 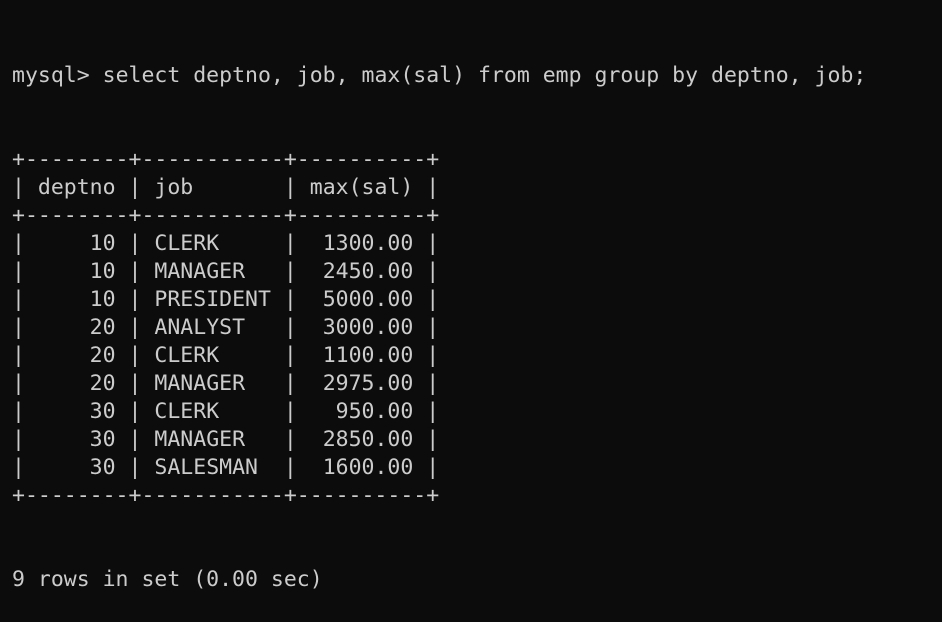 I want to click on table-cell: 950.00, so click(x=361, y=411).